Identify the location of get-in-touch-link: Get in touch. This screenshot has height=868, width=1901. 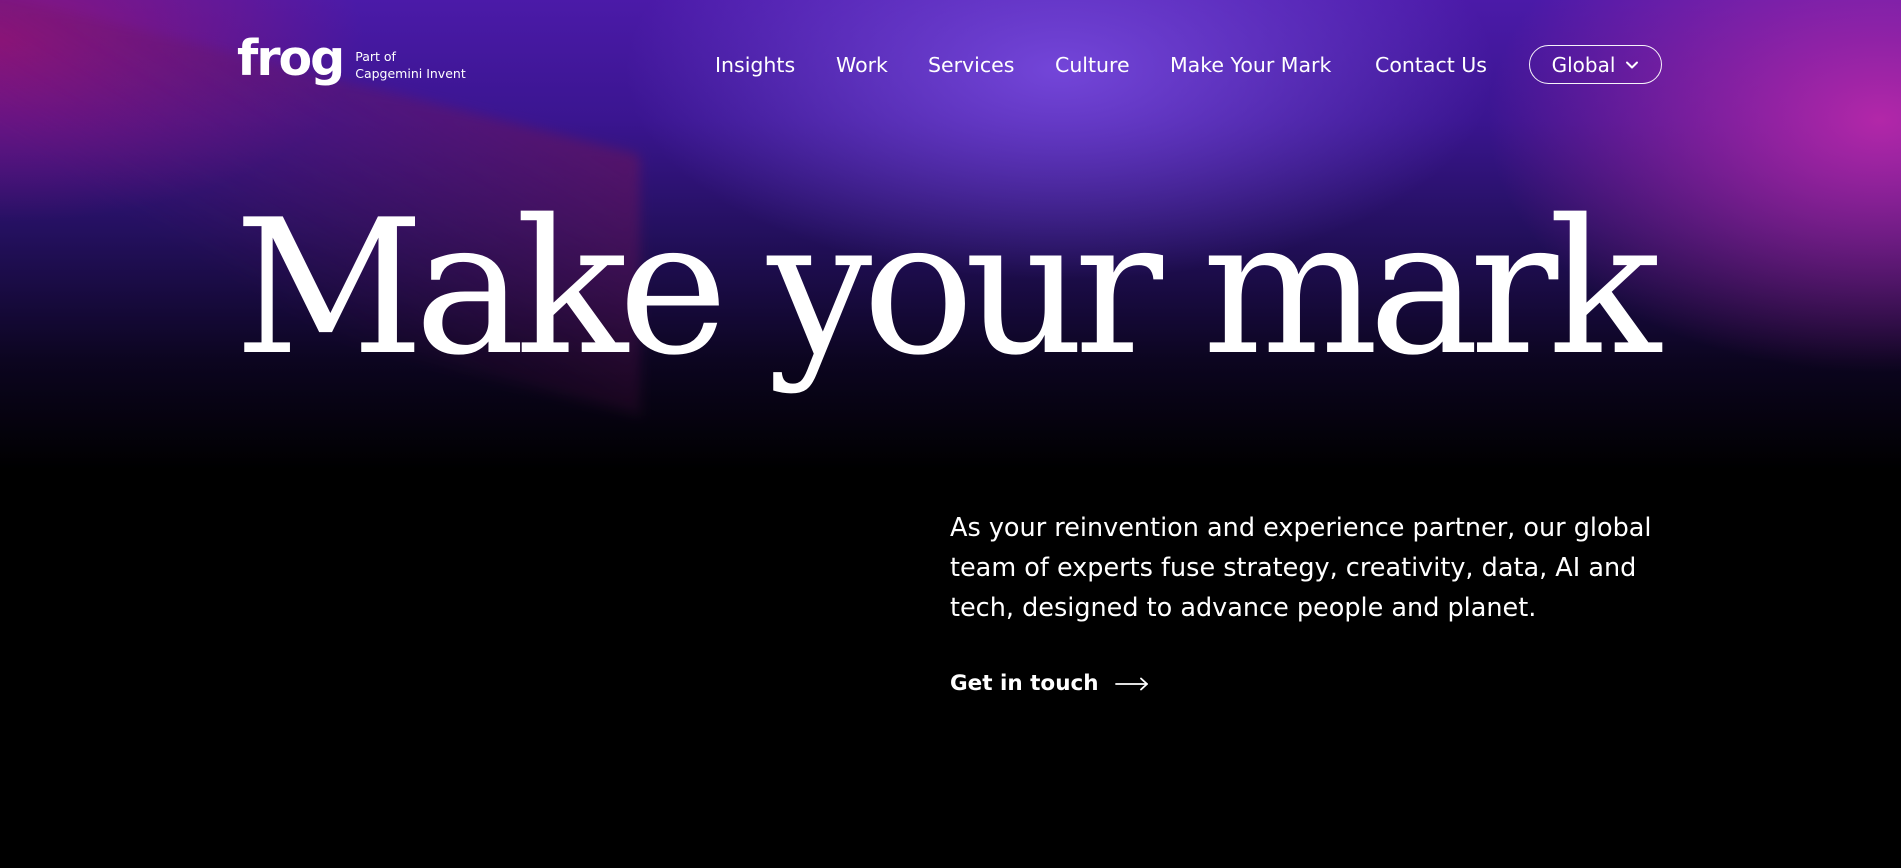
(1049, 684).